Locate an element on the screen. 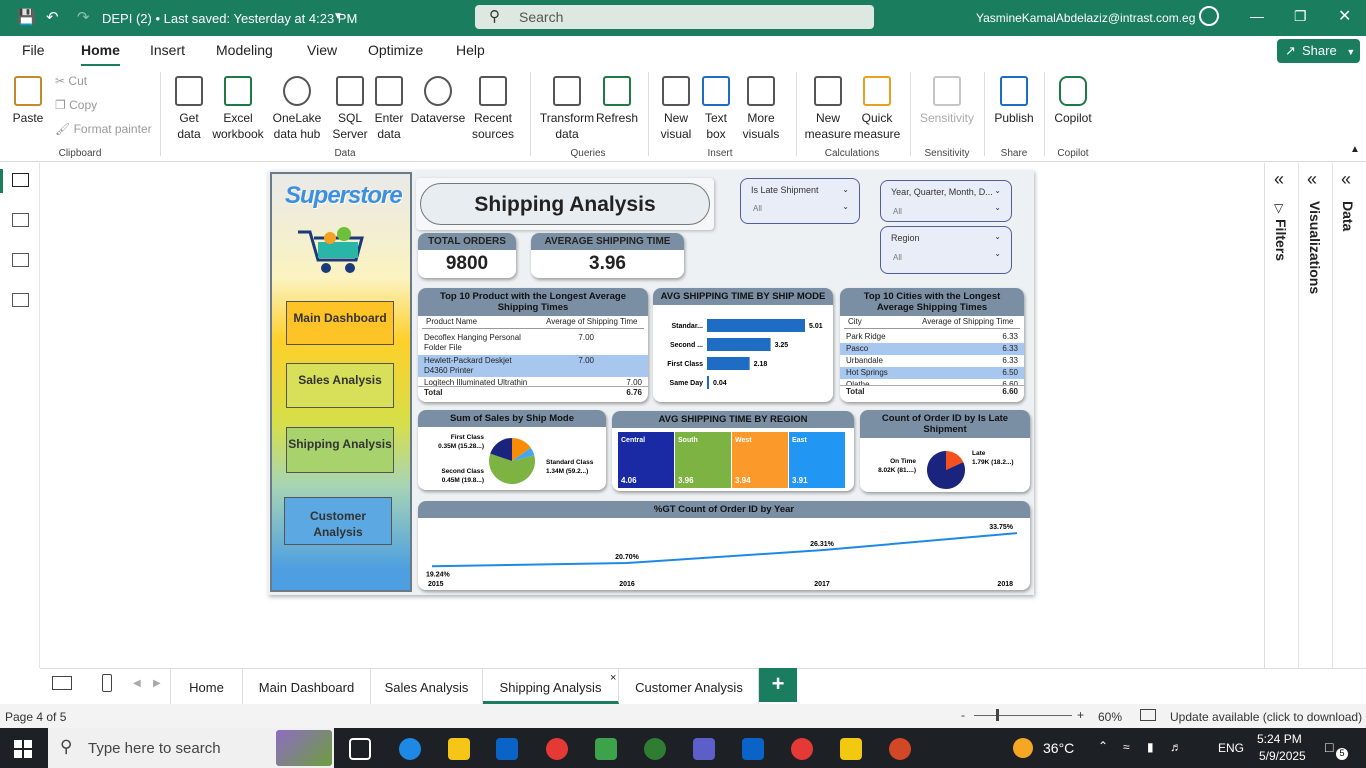 This screenshot has height=768, width=1366. dax-query-icon is located at coordinates (20, 300).